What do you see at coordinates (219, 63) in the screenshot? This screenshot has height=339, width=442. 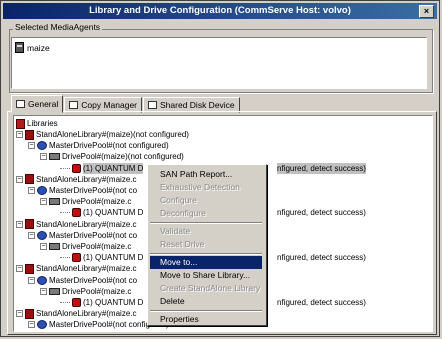 I see `media-agents-list: maize` at bounding box center [219, 63].